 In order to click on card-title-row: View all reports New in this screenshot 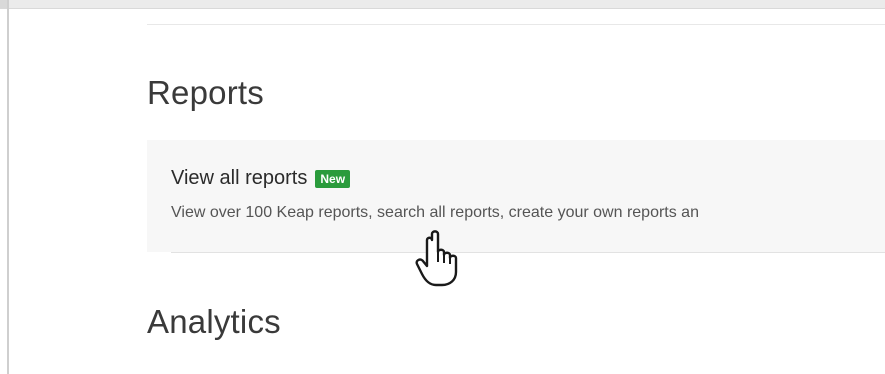, I will do `click(261, 178)`.